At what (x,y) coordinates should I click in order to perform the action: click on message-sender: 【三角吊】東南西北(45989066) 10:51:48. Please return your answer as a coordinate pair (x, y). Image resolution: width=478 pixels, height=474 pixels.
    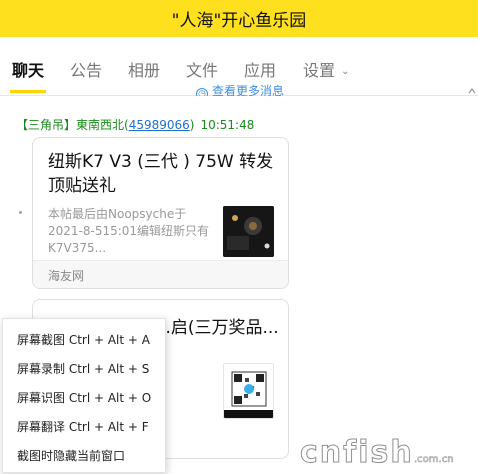
    Looking at the image, I should click on (135, 124).